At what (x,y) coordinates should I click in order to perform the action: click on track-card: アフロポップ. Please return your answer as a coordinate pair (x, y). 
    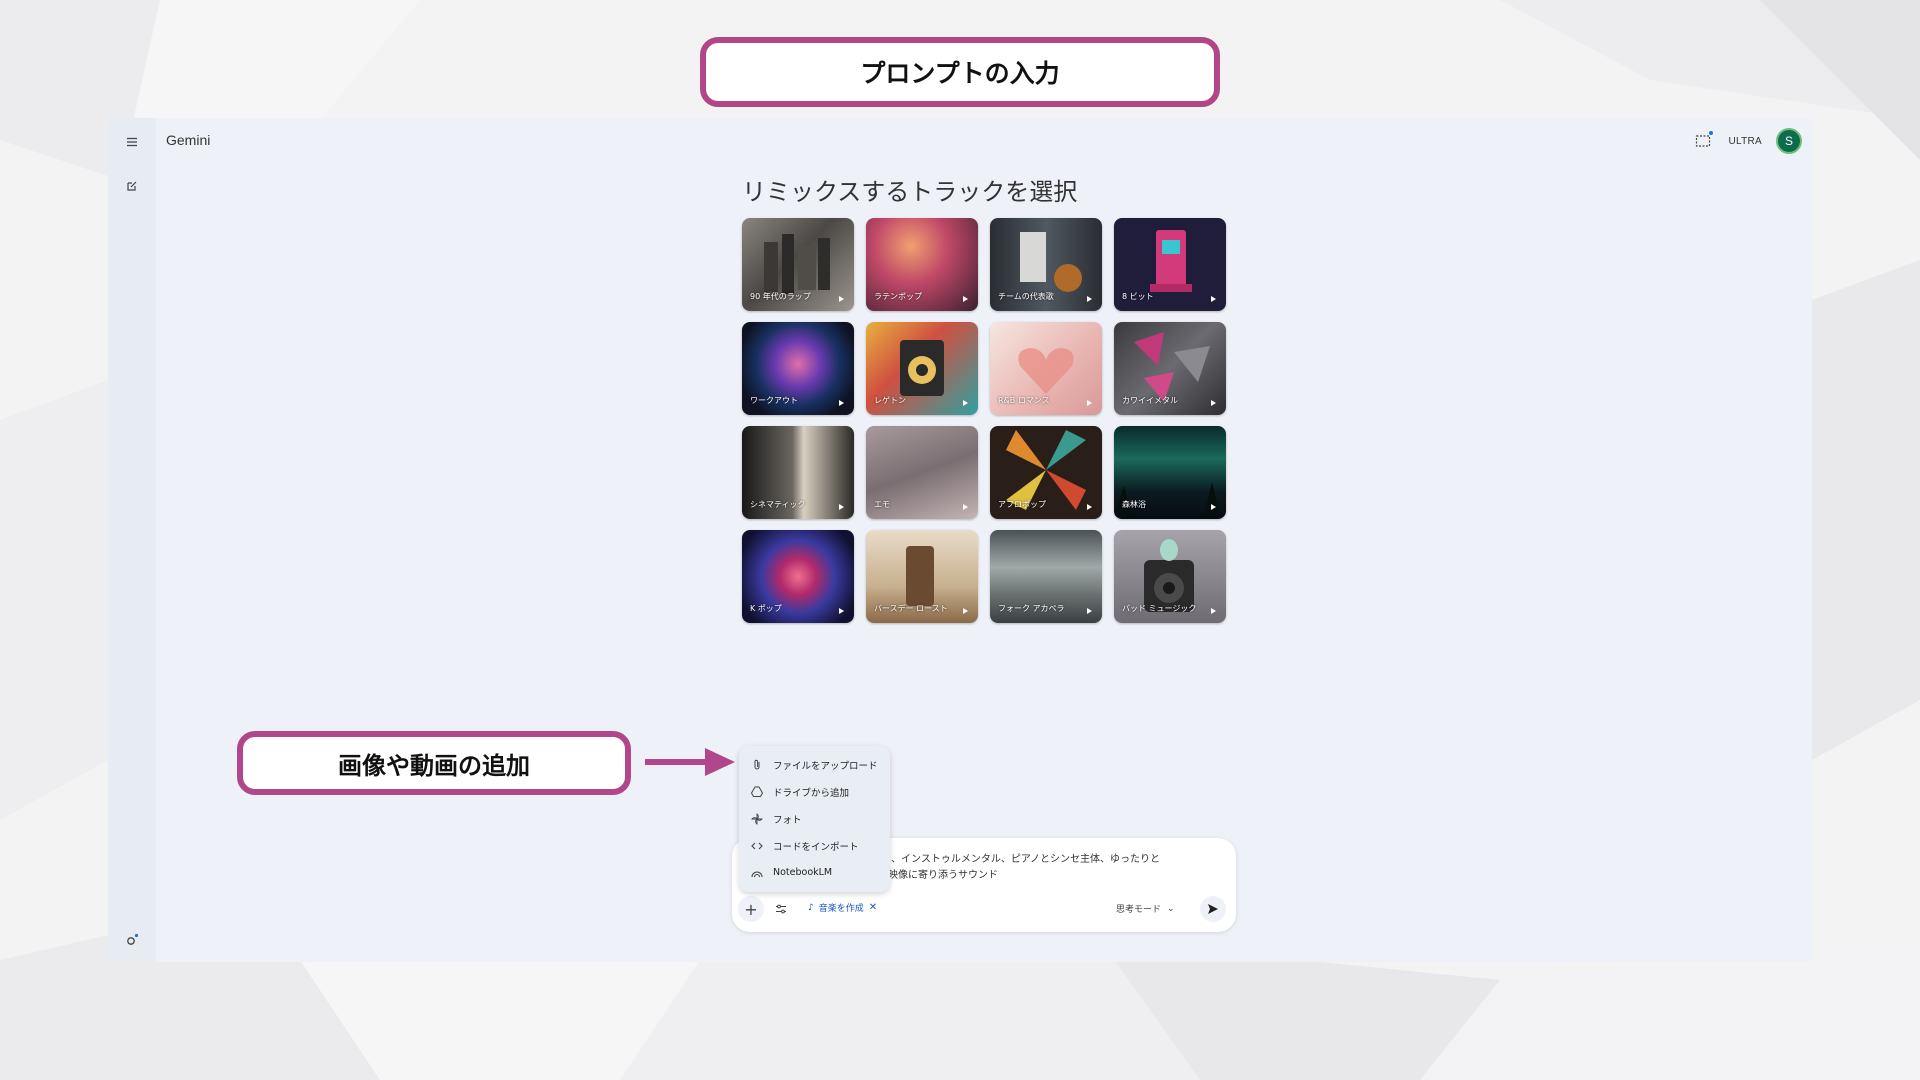
    Looking at the image, I should click on (1046, 472).